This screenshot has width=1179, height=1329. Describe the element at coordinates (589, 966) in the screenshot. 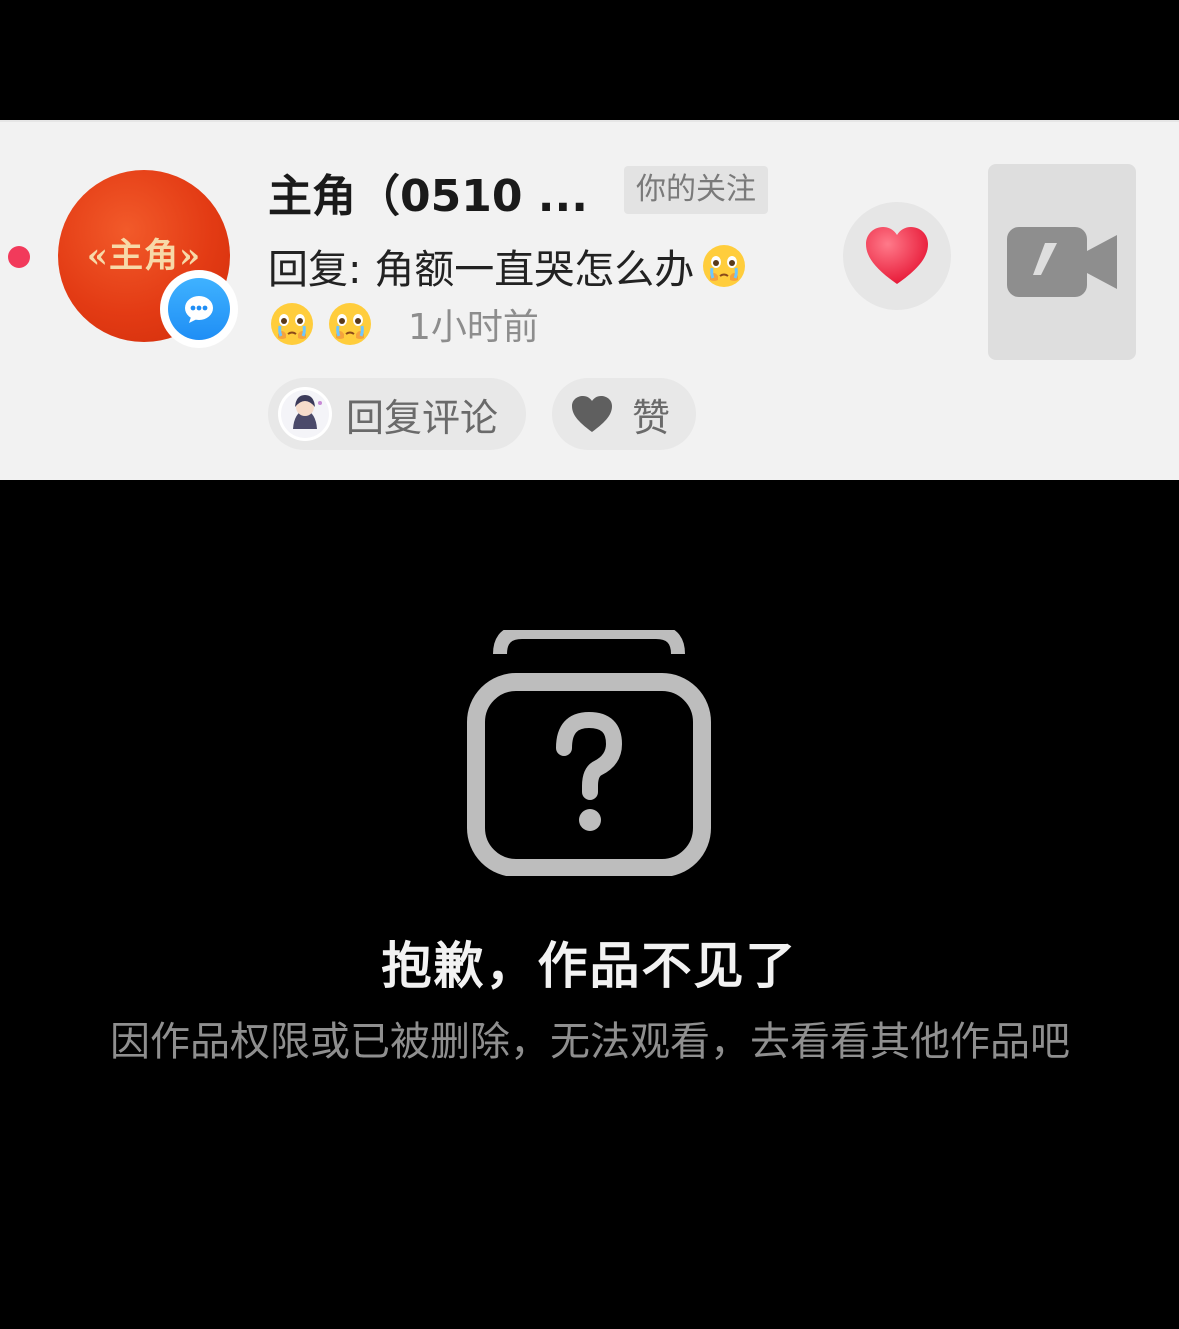

I see `error-title: 抱歉，作品不见了` at that location.